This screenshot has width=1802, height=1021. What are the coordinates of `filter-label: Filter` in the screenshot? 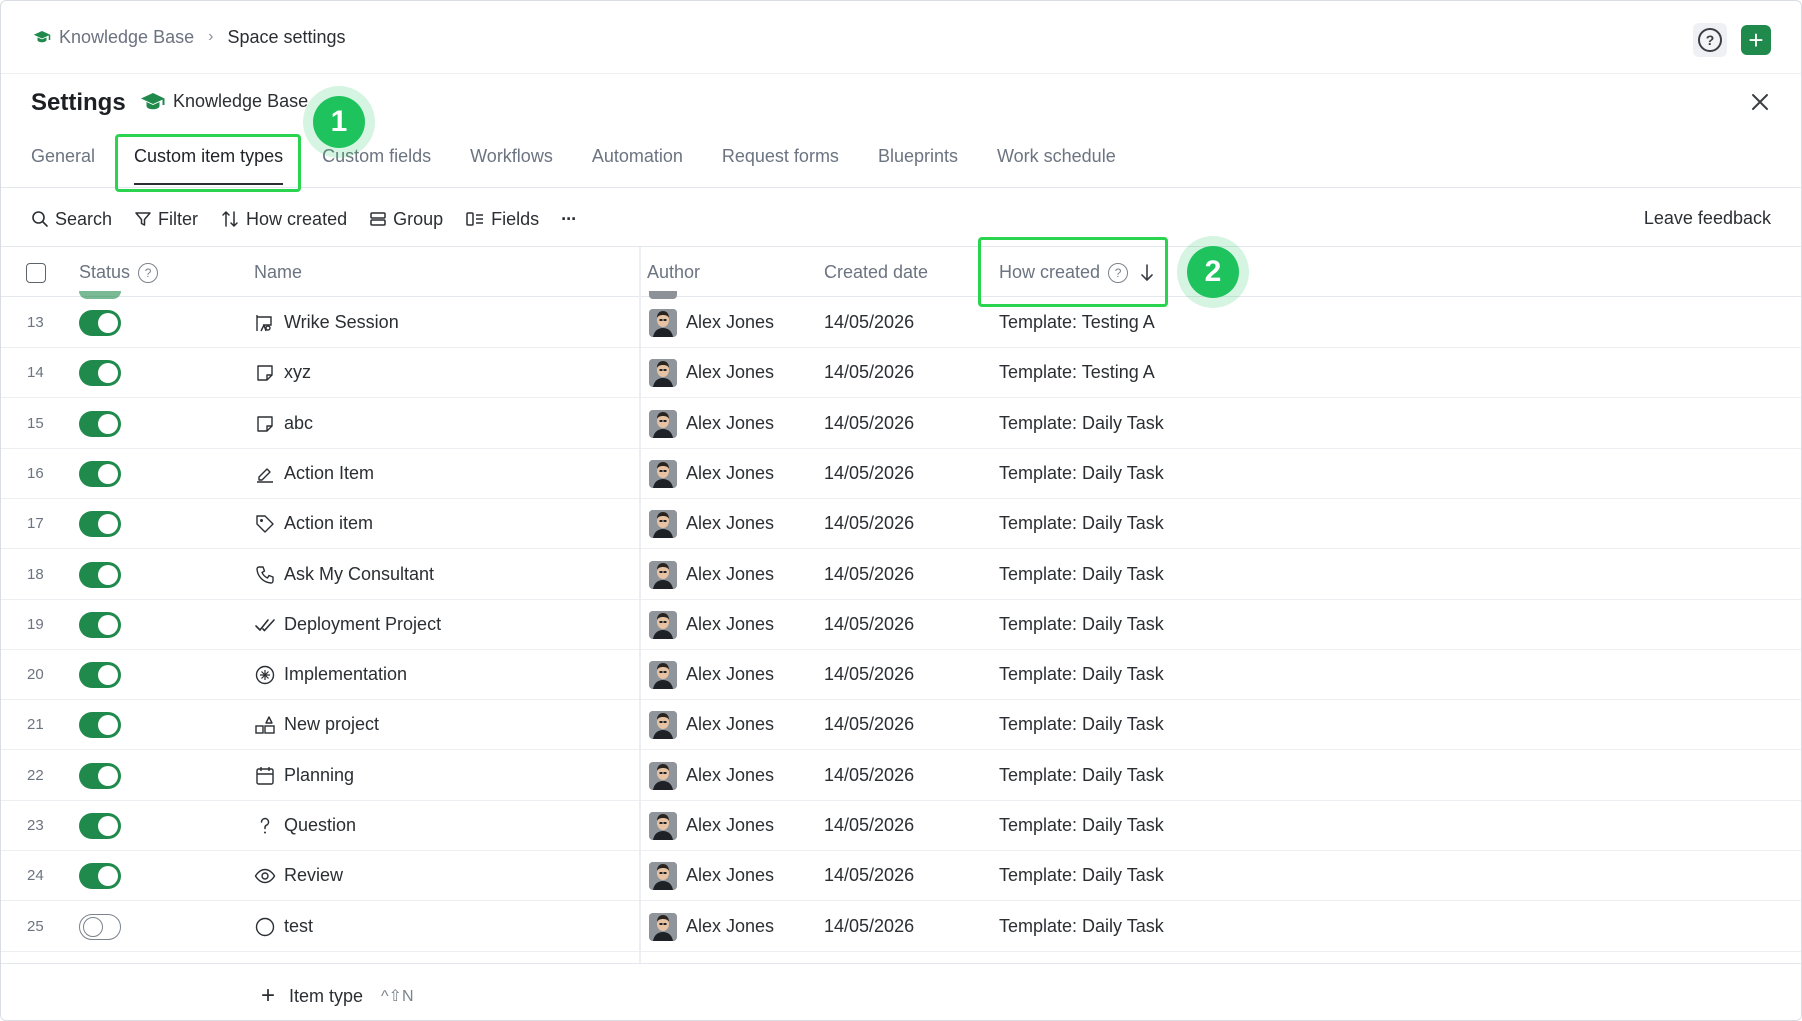 It's located at (178, 218).